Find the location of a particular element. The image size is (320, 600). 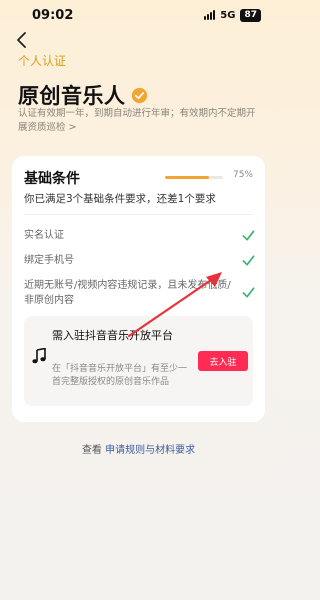

rules-link: 查看 申请规则与材料要求 is located at coordinates (138, 448).